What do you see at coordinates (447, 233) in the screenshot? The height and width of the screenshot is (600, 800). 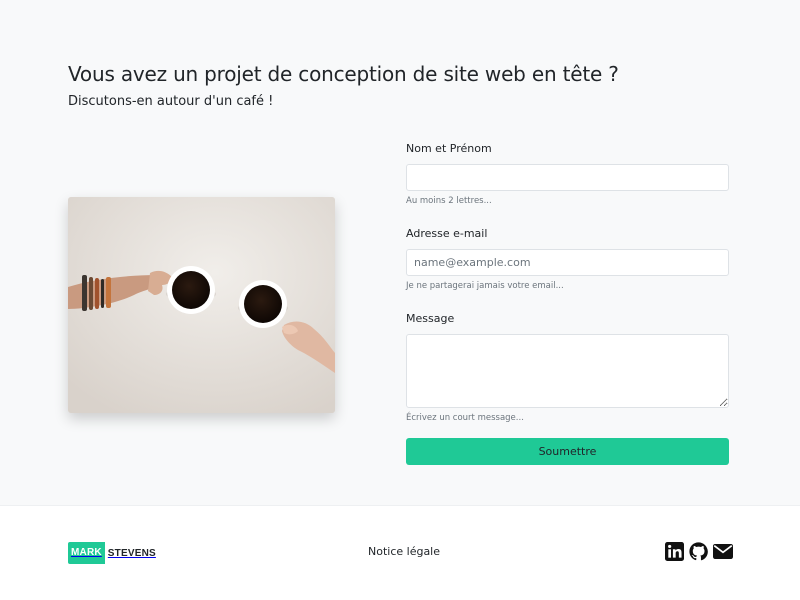 I see `email-label: Adresse e-mail` at bounding box center [447, 233].